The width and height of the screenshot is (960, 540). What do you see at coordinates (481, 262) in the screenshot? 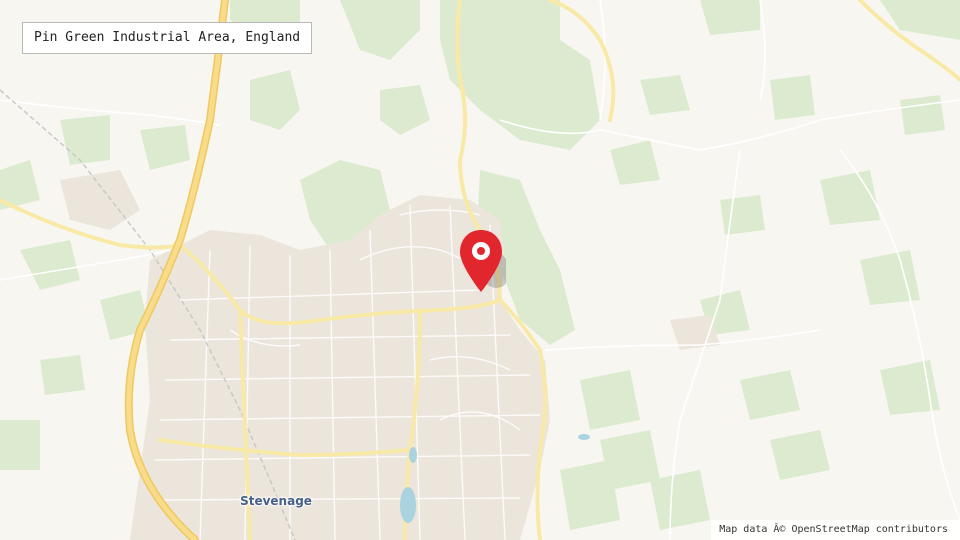
I see `location-pin-icon` at bounding box center [481, 262].